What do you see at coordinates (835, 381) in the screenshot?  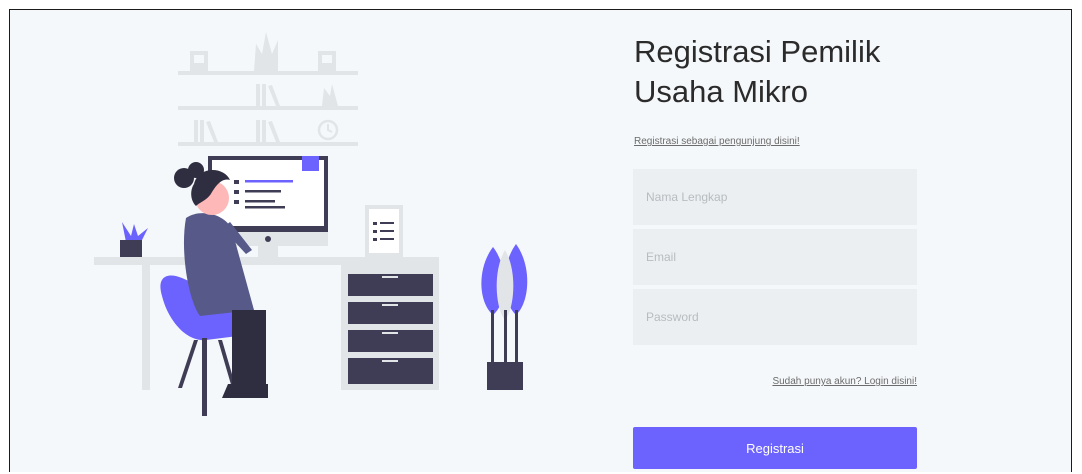 I see `login-link: Sudah punya akun? Login disini!` at bounding box center [835, 381].